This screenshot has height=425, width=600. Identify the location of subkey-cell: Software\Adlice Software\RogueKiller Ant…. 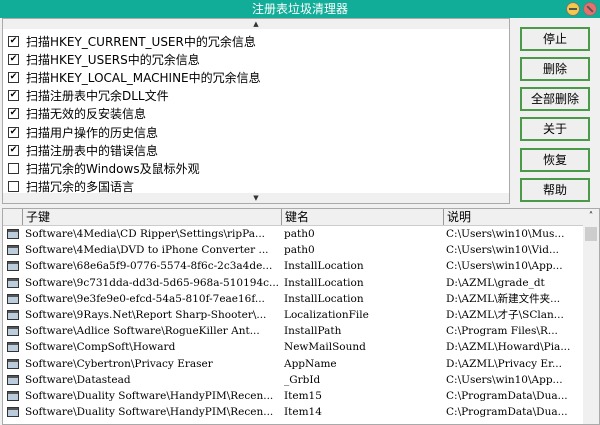
(142, 331).